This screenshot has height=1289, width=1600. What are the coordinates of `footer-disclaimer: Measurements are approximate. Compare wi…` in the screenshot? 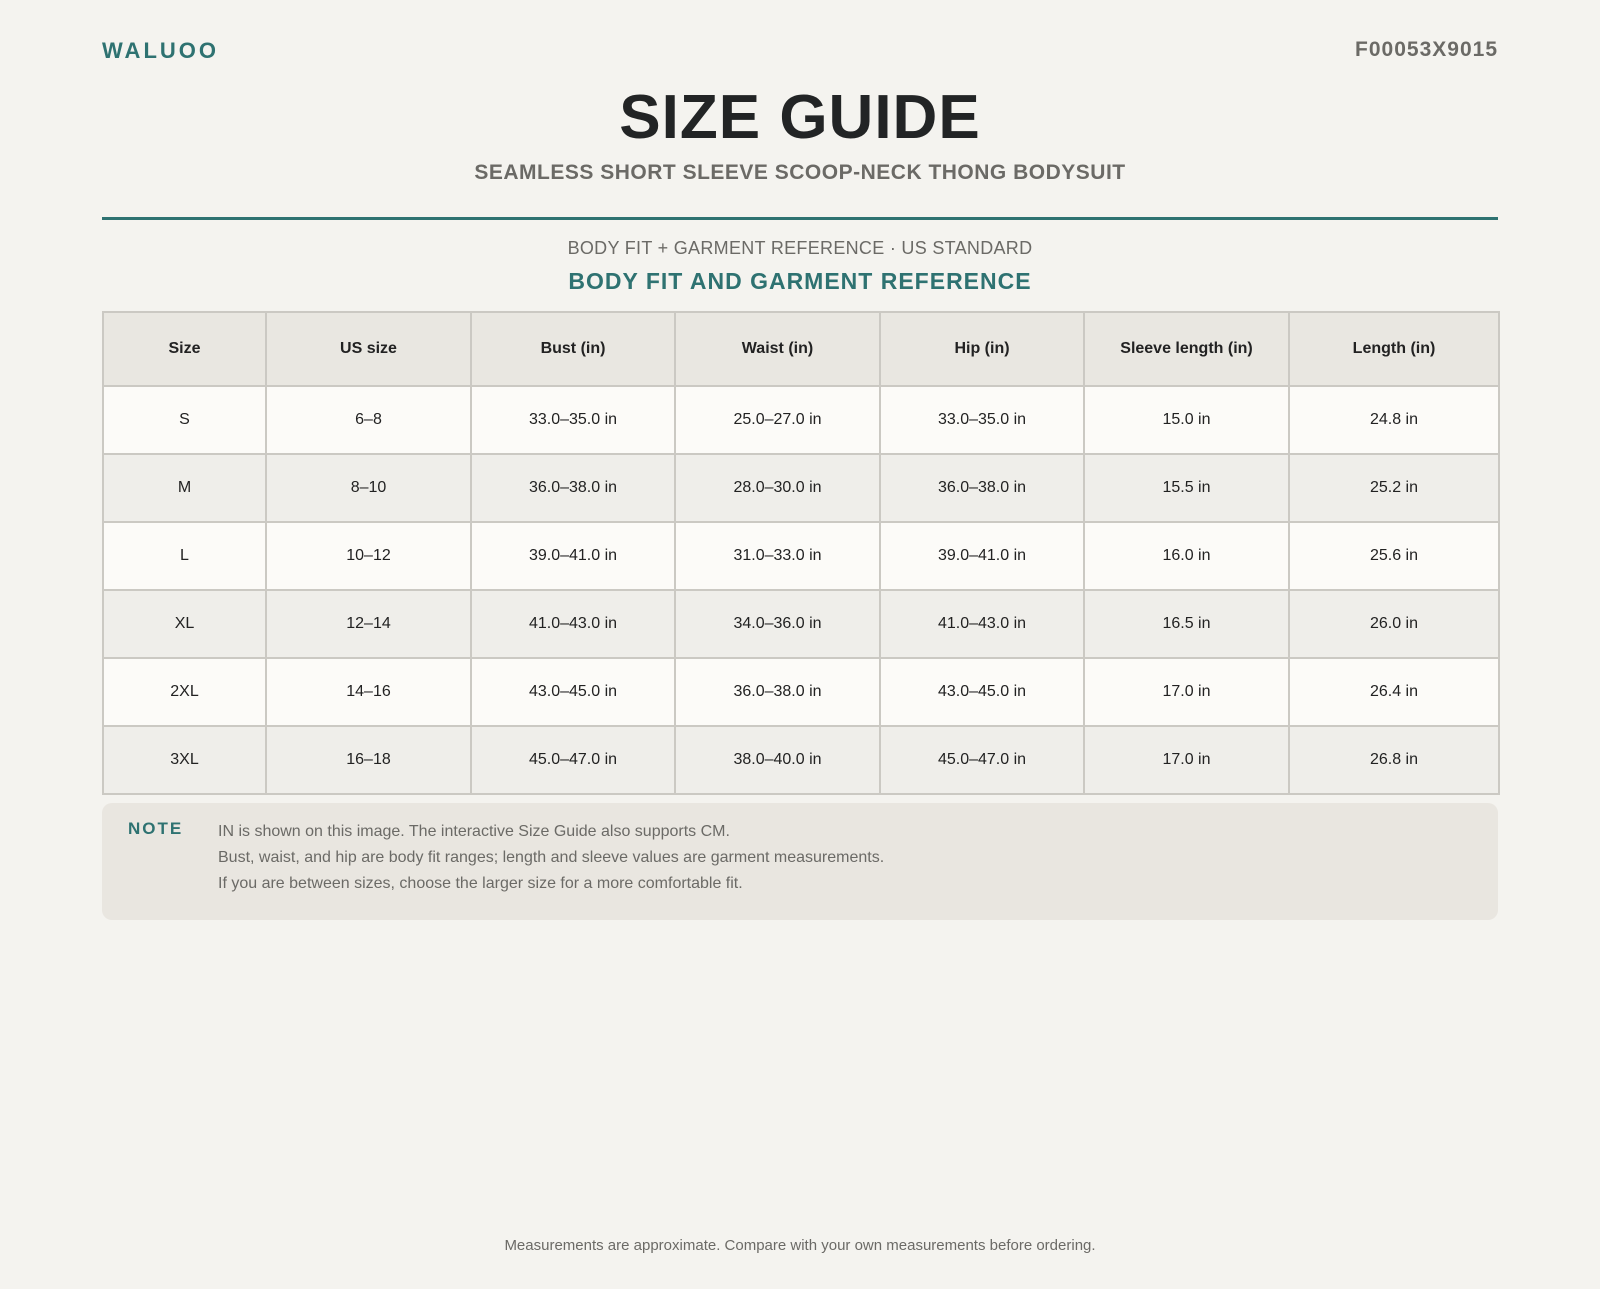 It's located at (800, 1245).